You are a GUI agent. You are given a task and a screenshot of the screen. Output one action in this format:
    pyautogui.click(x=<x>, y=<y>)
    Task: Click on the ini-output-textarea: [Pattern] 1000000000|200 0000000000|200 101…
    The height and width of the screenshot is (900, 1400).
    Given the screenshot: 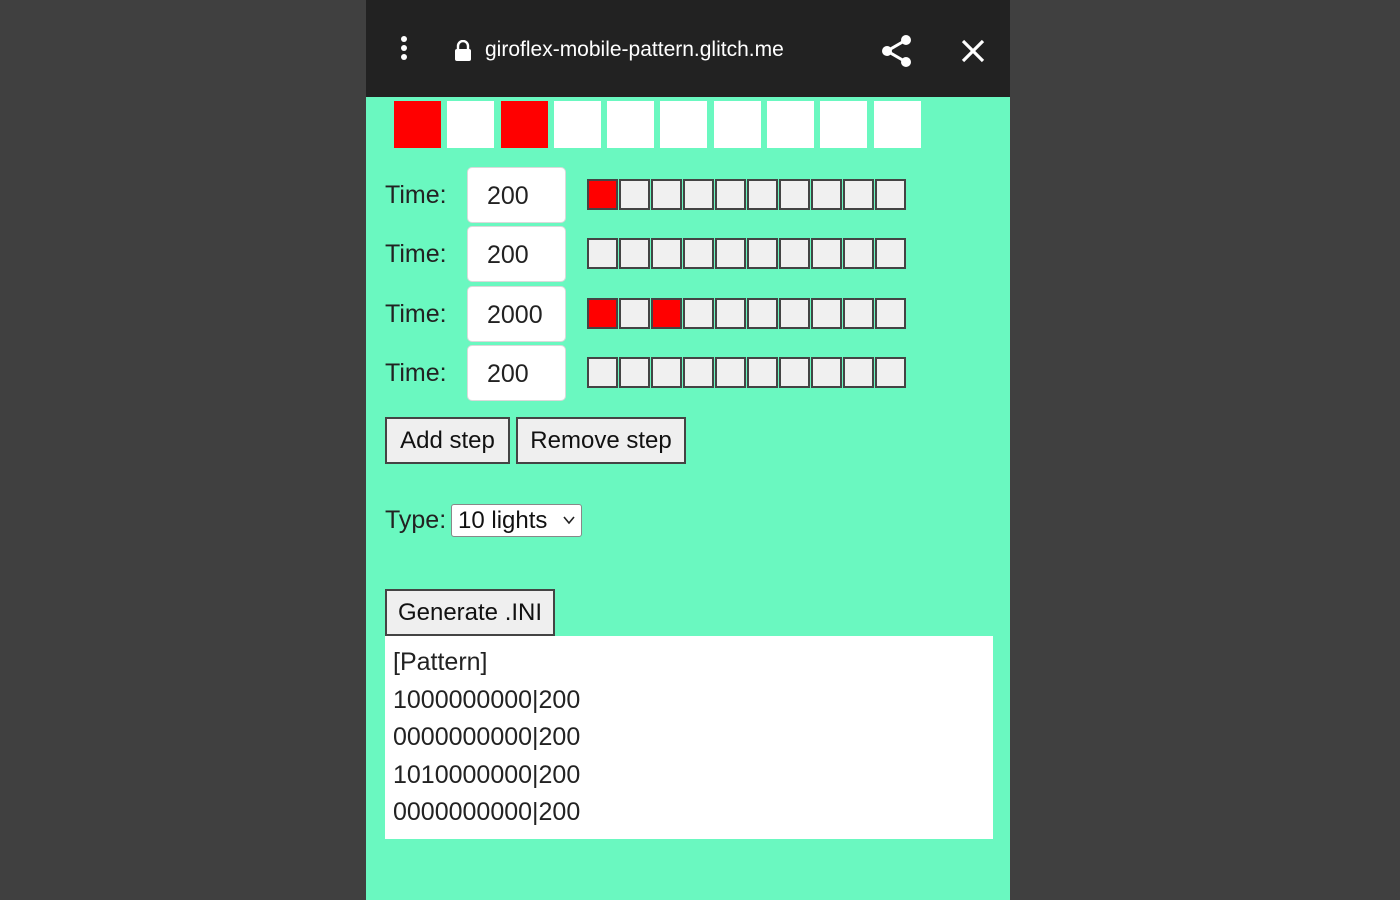 What is the action you would take?
    pyautogui.click(x=689, y=737)
    